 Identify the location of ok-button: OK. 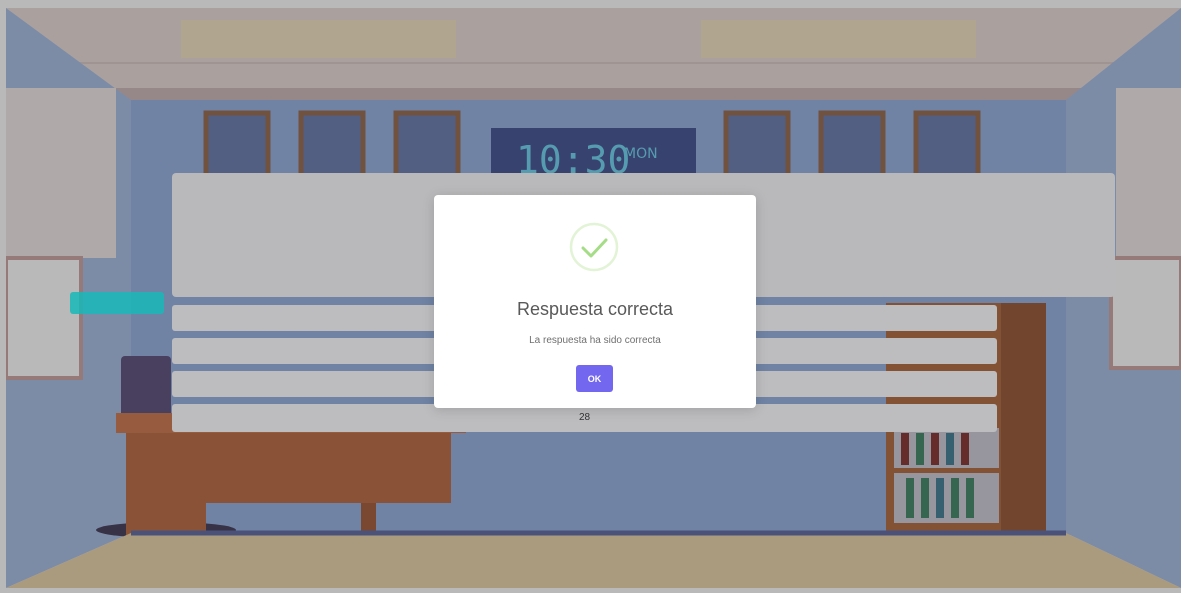
(594, 378).